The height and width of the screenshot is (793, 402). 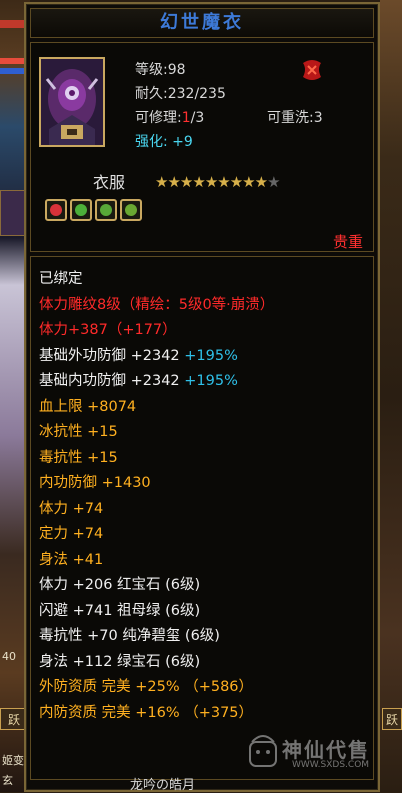 I want to click on side-text: 姬变, so click(x=13, y=760).